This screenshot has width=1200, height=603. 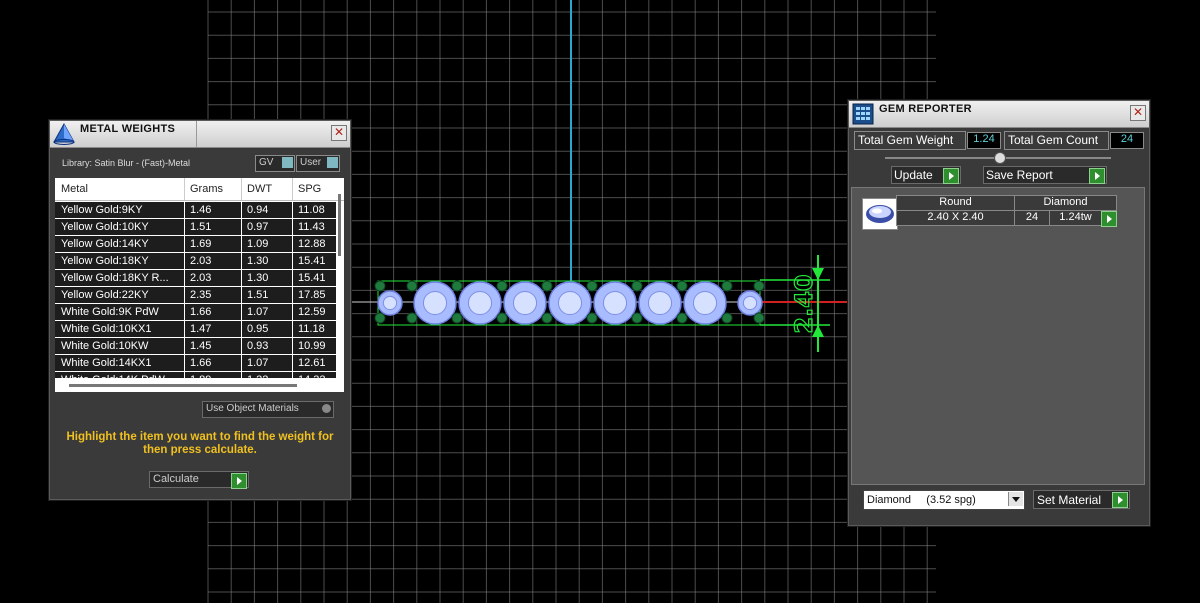 I want to click on cell-dwt: 1.51, so click(x=258, y=295).